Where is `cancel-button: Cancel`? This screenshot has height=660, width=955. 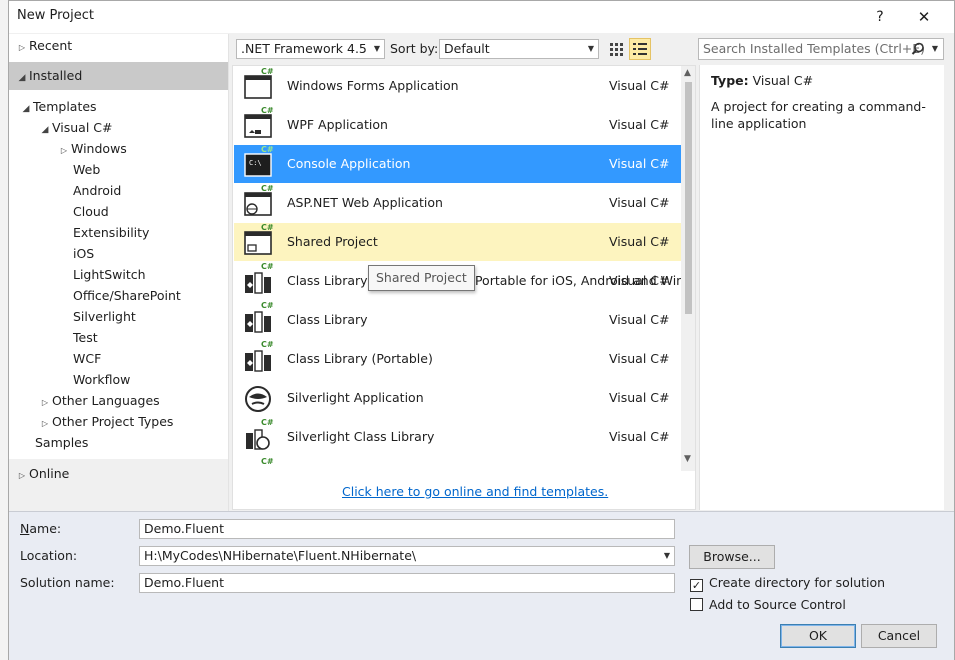
cancel-button: Cancel is located at coordinates (899, 636).